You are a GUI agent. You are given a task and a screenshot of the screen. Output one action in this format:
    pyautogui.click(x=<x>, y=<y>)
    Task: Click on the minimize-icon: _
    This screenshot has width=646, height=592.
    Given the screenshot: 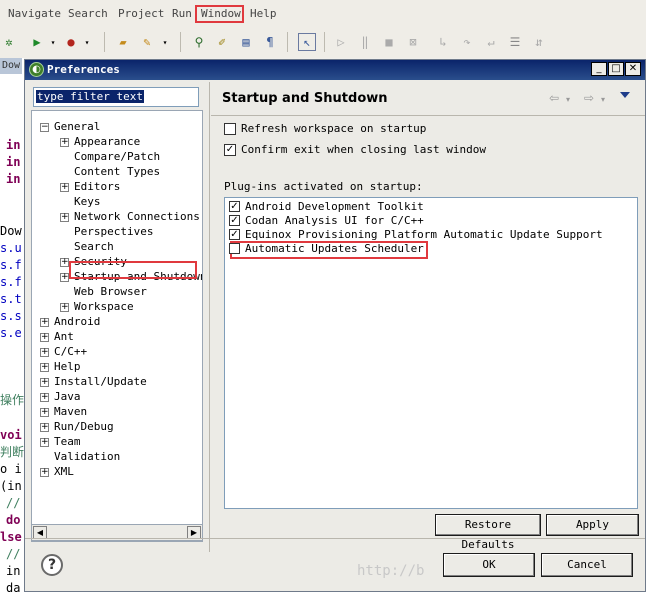 What is the action you would take?
    pyautogui.click(x=599, y=69)
    